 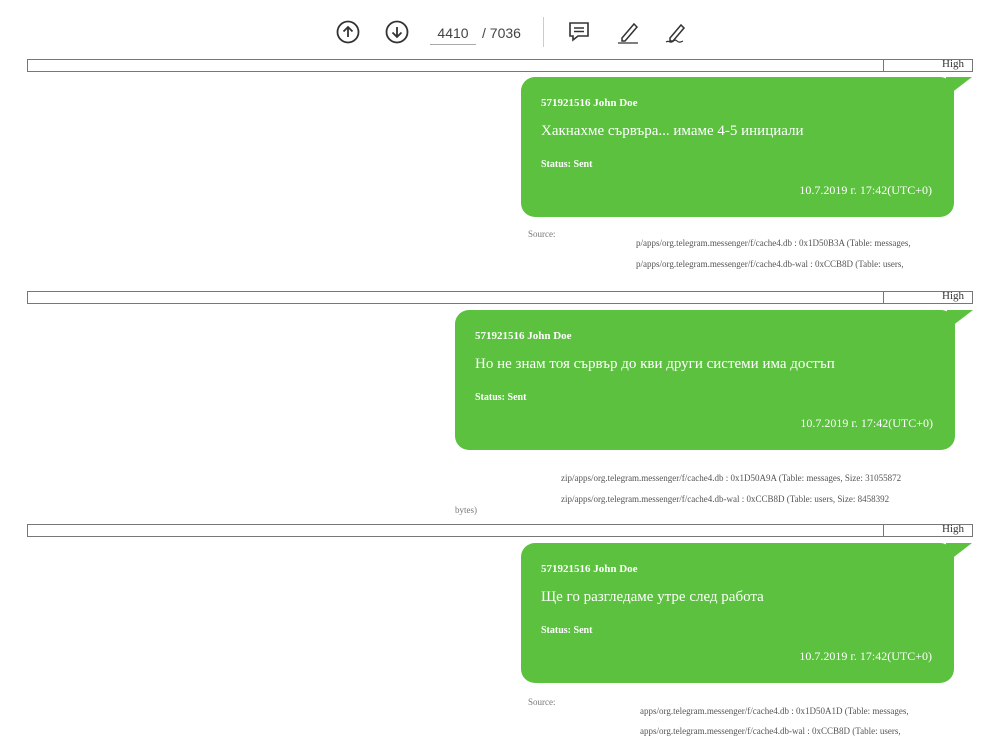 I want to click on highlighter-pen-icon, so click(x=628, y=33).